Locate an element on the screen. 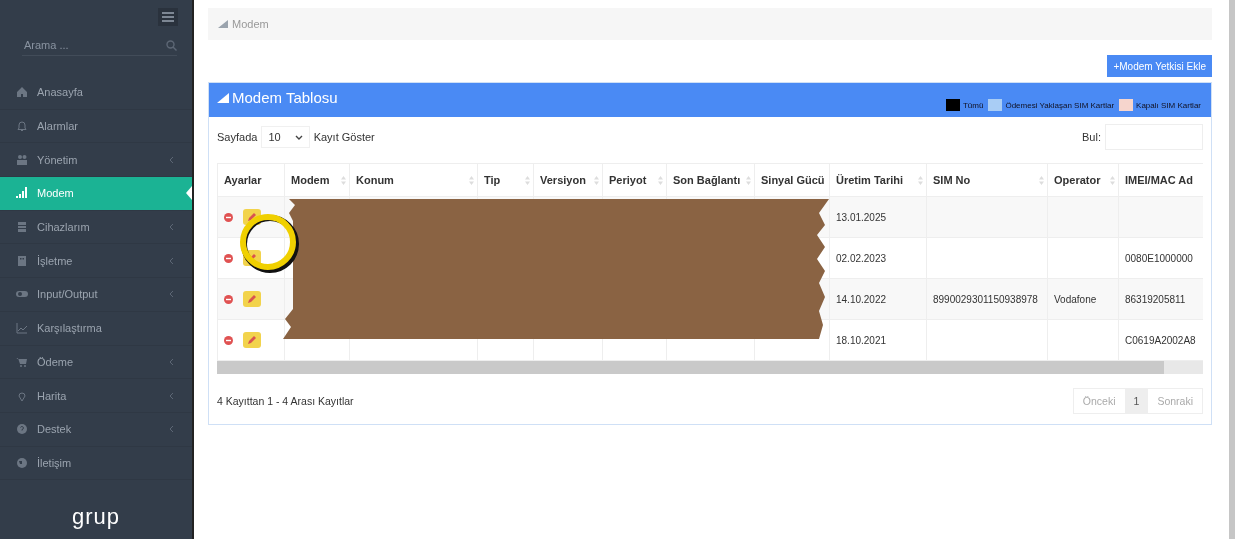 The width and height of the screenshot is (1237, 539). column-header: Üretim Tarihi is located at coordinates (878, 180).